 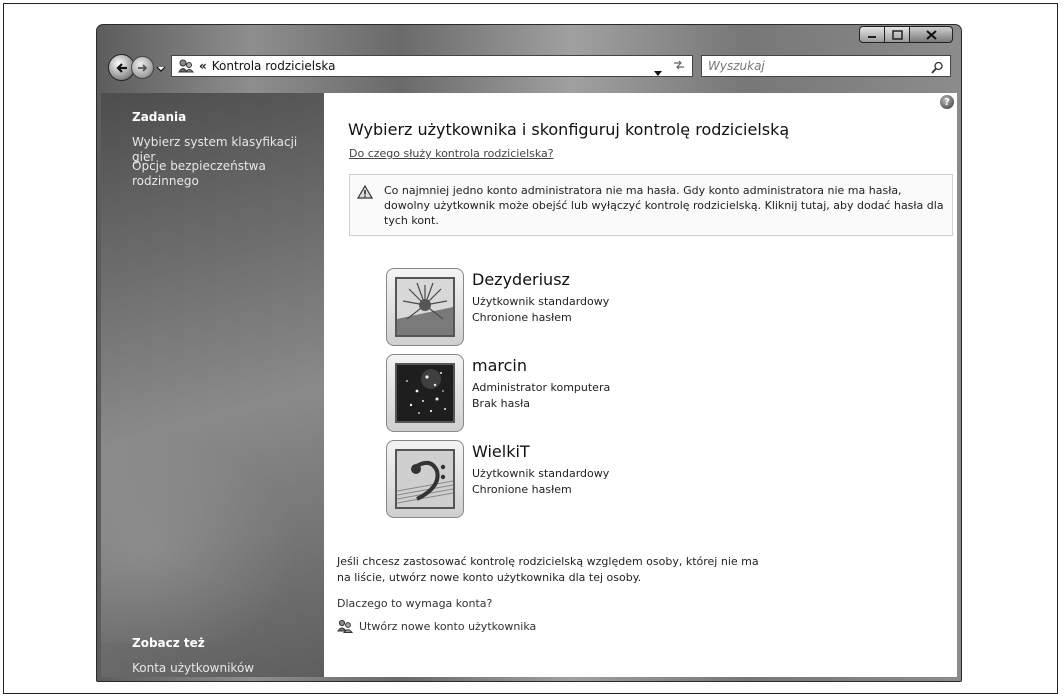 I want to click on window-controls, so click(x=906, y=34).